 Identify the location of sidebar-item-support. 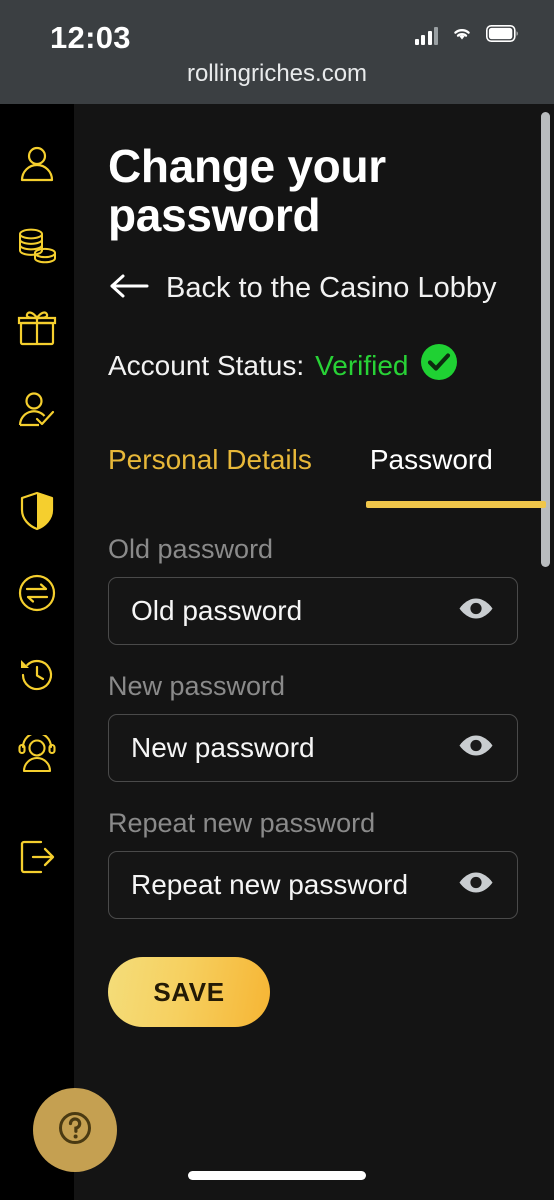
(37, 759).